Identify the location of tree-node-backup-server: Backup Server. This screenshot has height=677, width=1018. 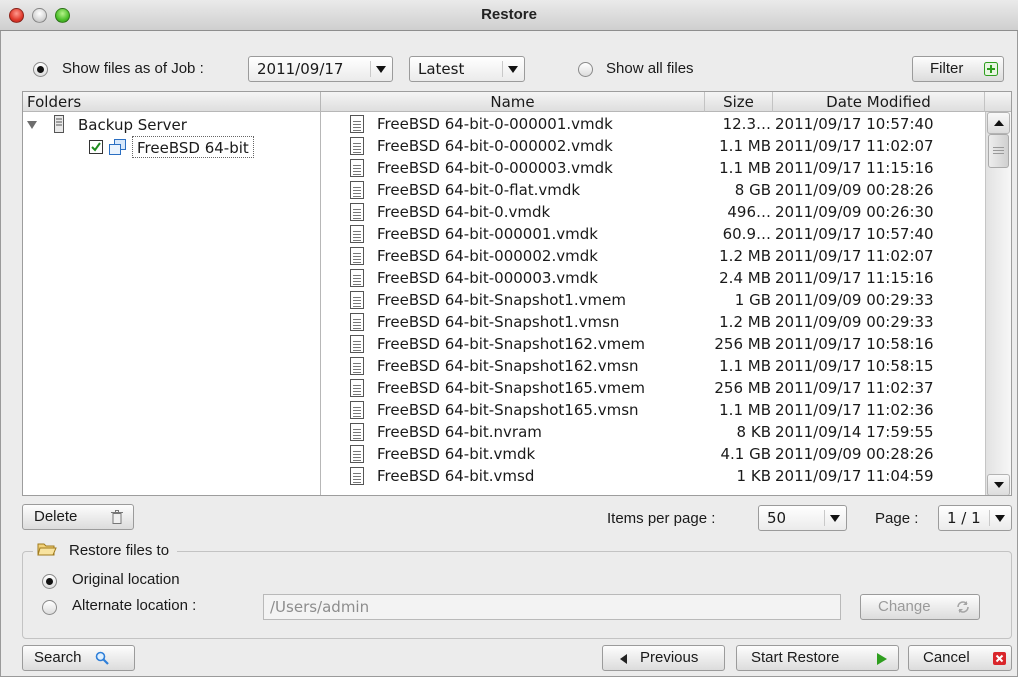
(171, 125).